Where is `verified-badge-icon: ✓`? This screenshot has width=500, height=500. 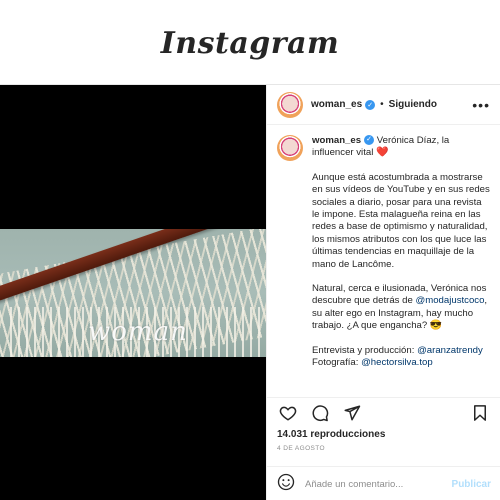
verified-badge-icon: ✓ is located at coordinates (370, 104).